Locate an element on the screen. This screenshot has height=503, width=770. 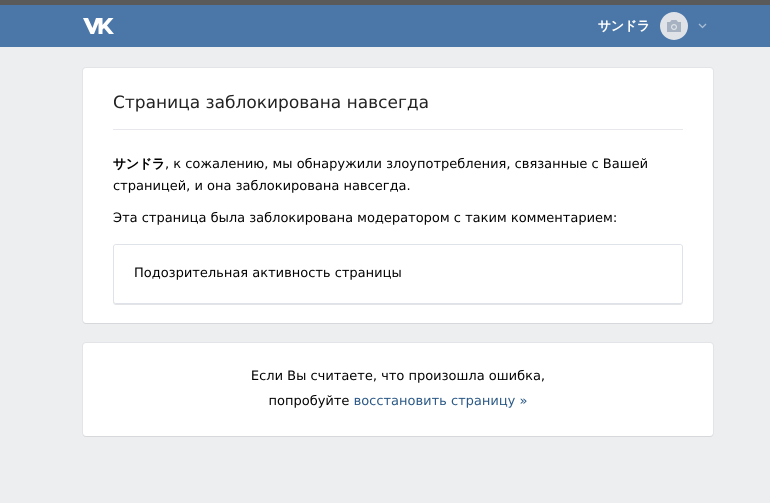
avatar is located at coordinates (674, 26).